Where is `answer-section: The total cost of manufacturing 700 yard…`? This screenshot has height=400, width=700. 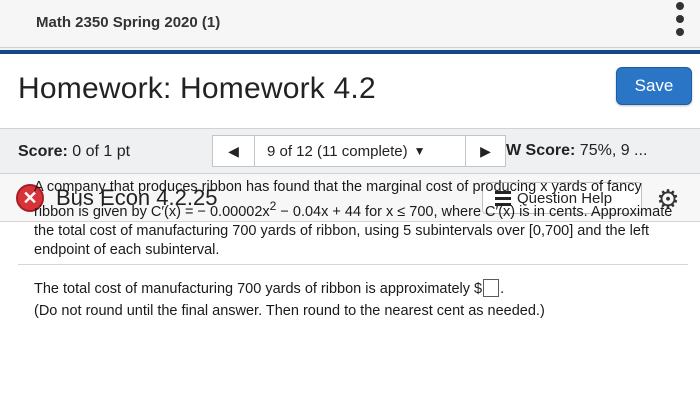
answer-section: The total cost of manufacturing 700 yard… is located at coordinates (359, 300).